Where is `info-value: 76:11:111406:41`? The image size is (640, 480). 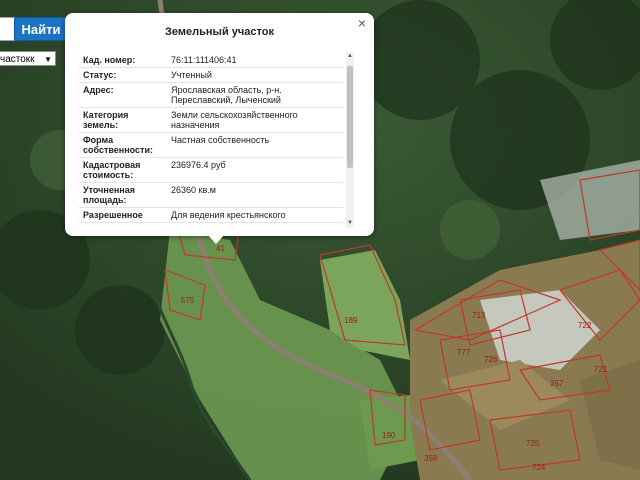 info-value: 76:11:111406:41 is located at coordinates (255, 60).